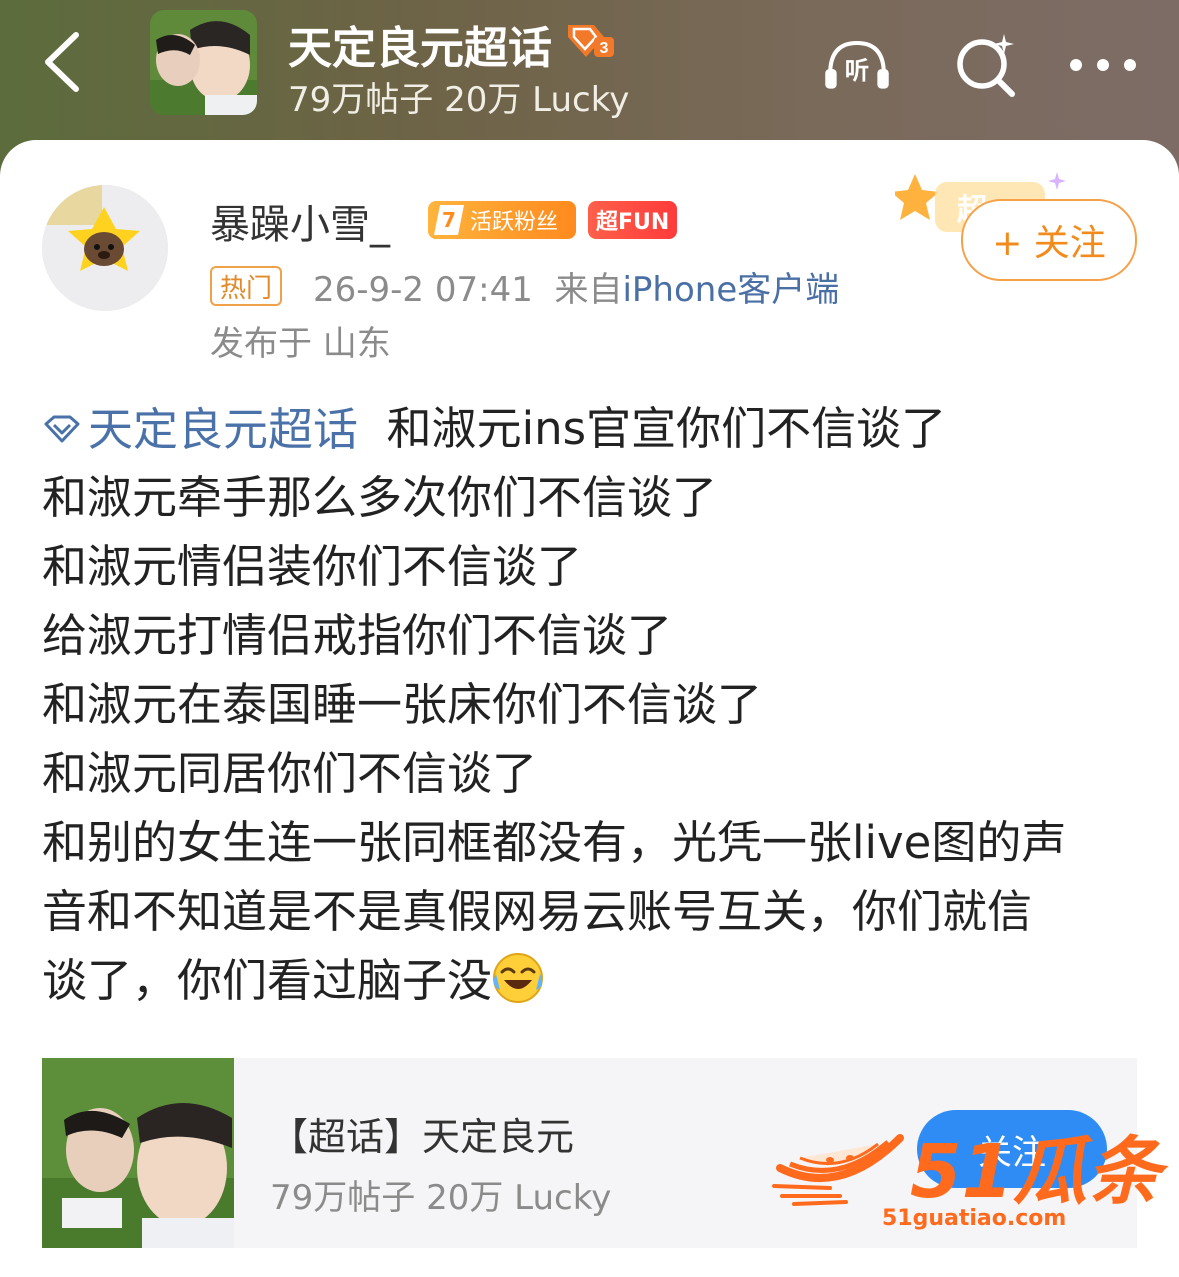 The image size is (1179, 1277). I want to click on watermark-logo: 51瓜条 51guatiao.com, so click(965, 1169).